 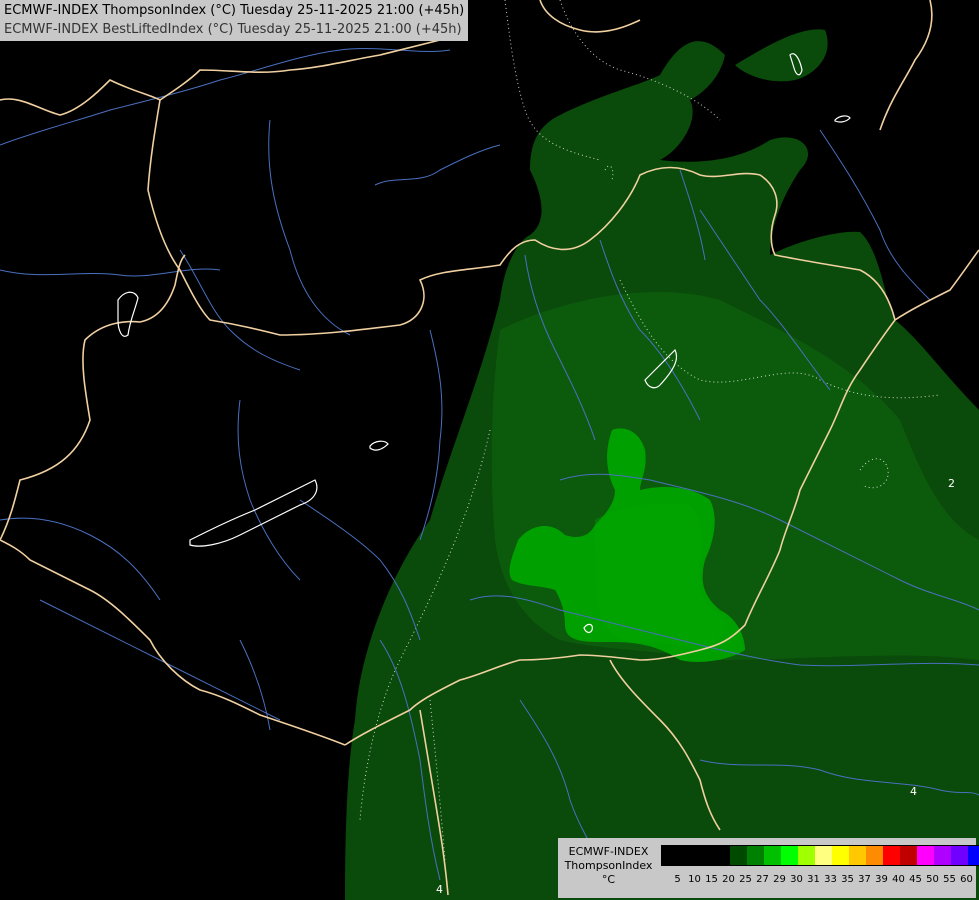 I want to click on contour-label: 2, so click(x=951, y=483).